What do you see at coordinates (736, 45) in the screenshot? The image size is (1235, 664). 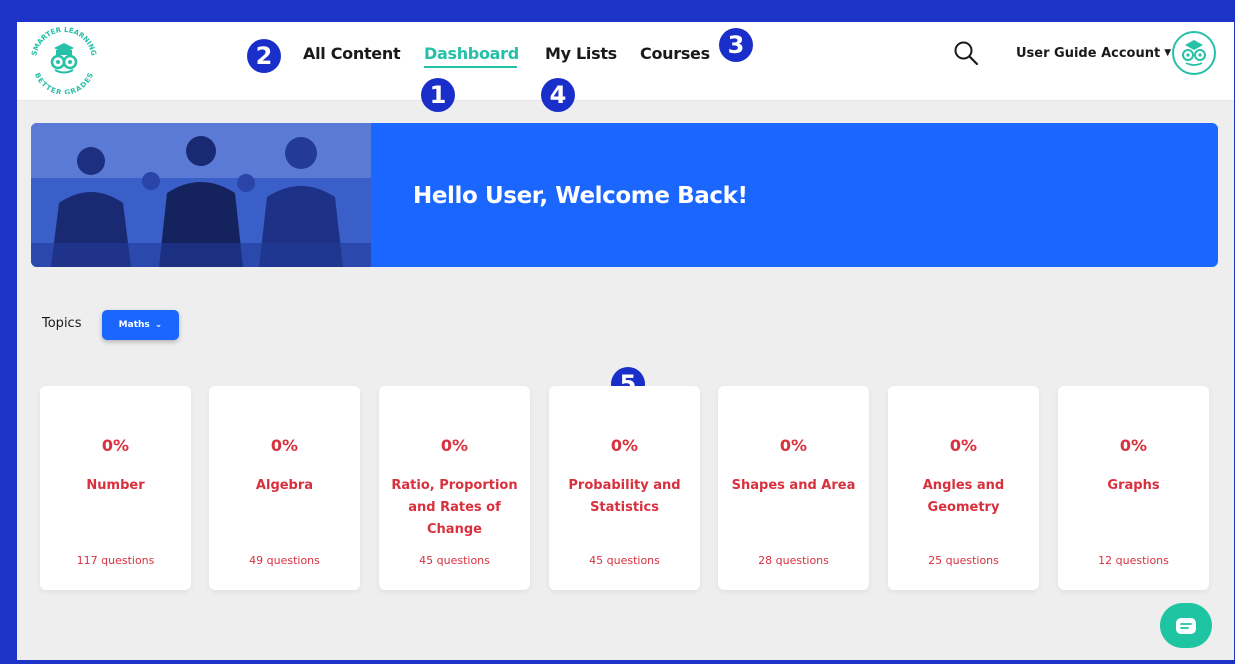 I see `callout-badge-3: 3` at bounding box center [736, 45].